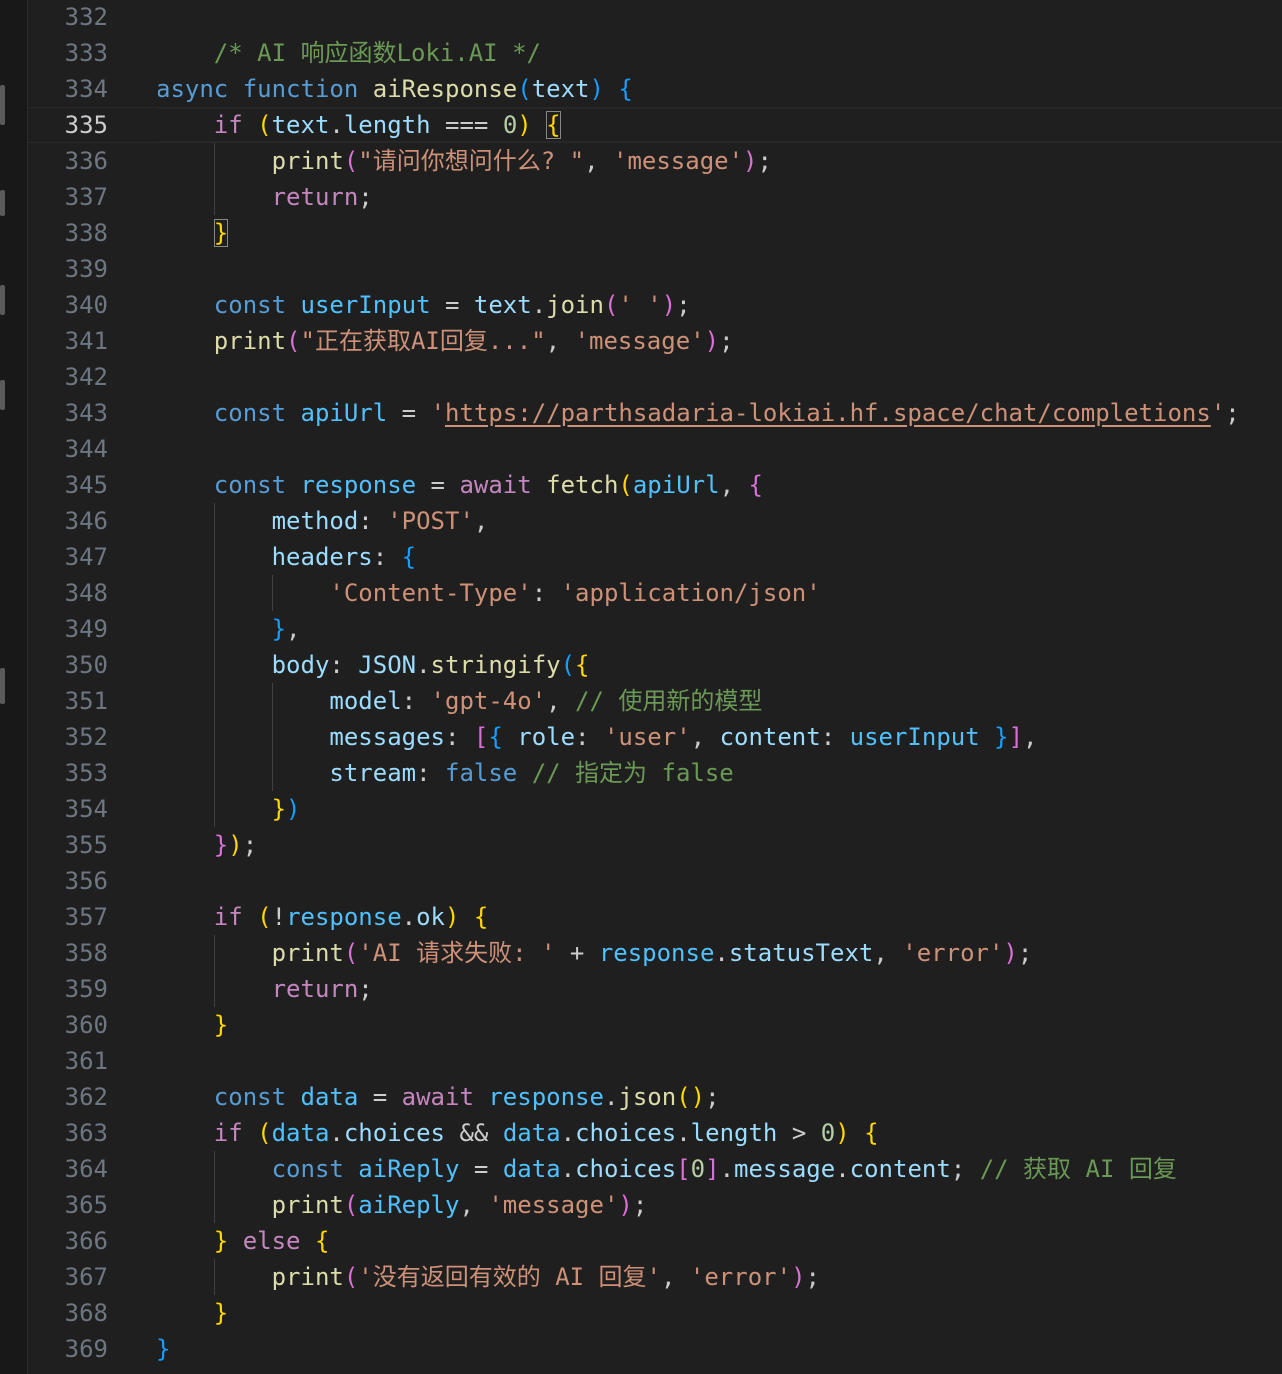 Image resolution: width=1282 pixels, height=1374 pixels. What do you see at coordinates (68, 1313) in the screenshot?
I see `line-number: 368` at bounding box center [68, 1313].